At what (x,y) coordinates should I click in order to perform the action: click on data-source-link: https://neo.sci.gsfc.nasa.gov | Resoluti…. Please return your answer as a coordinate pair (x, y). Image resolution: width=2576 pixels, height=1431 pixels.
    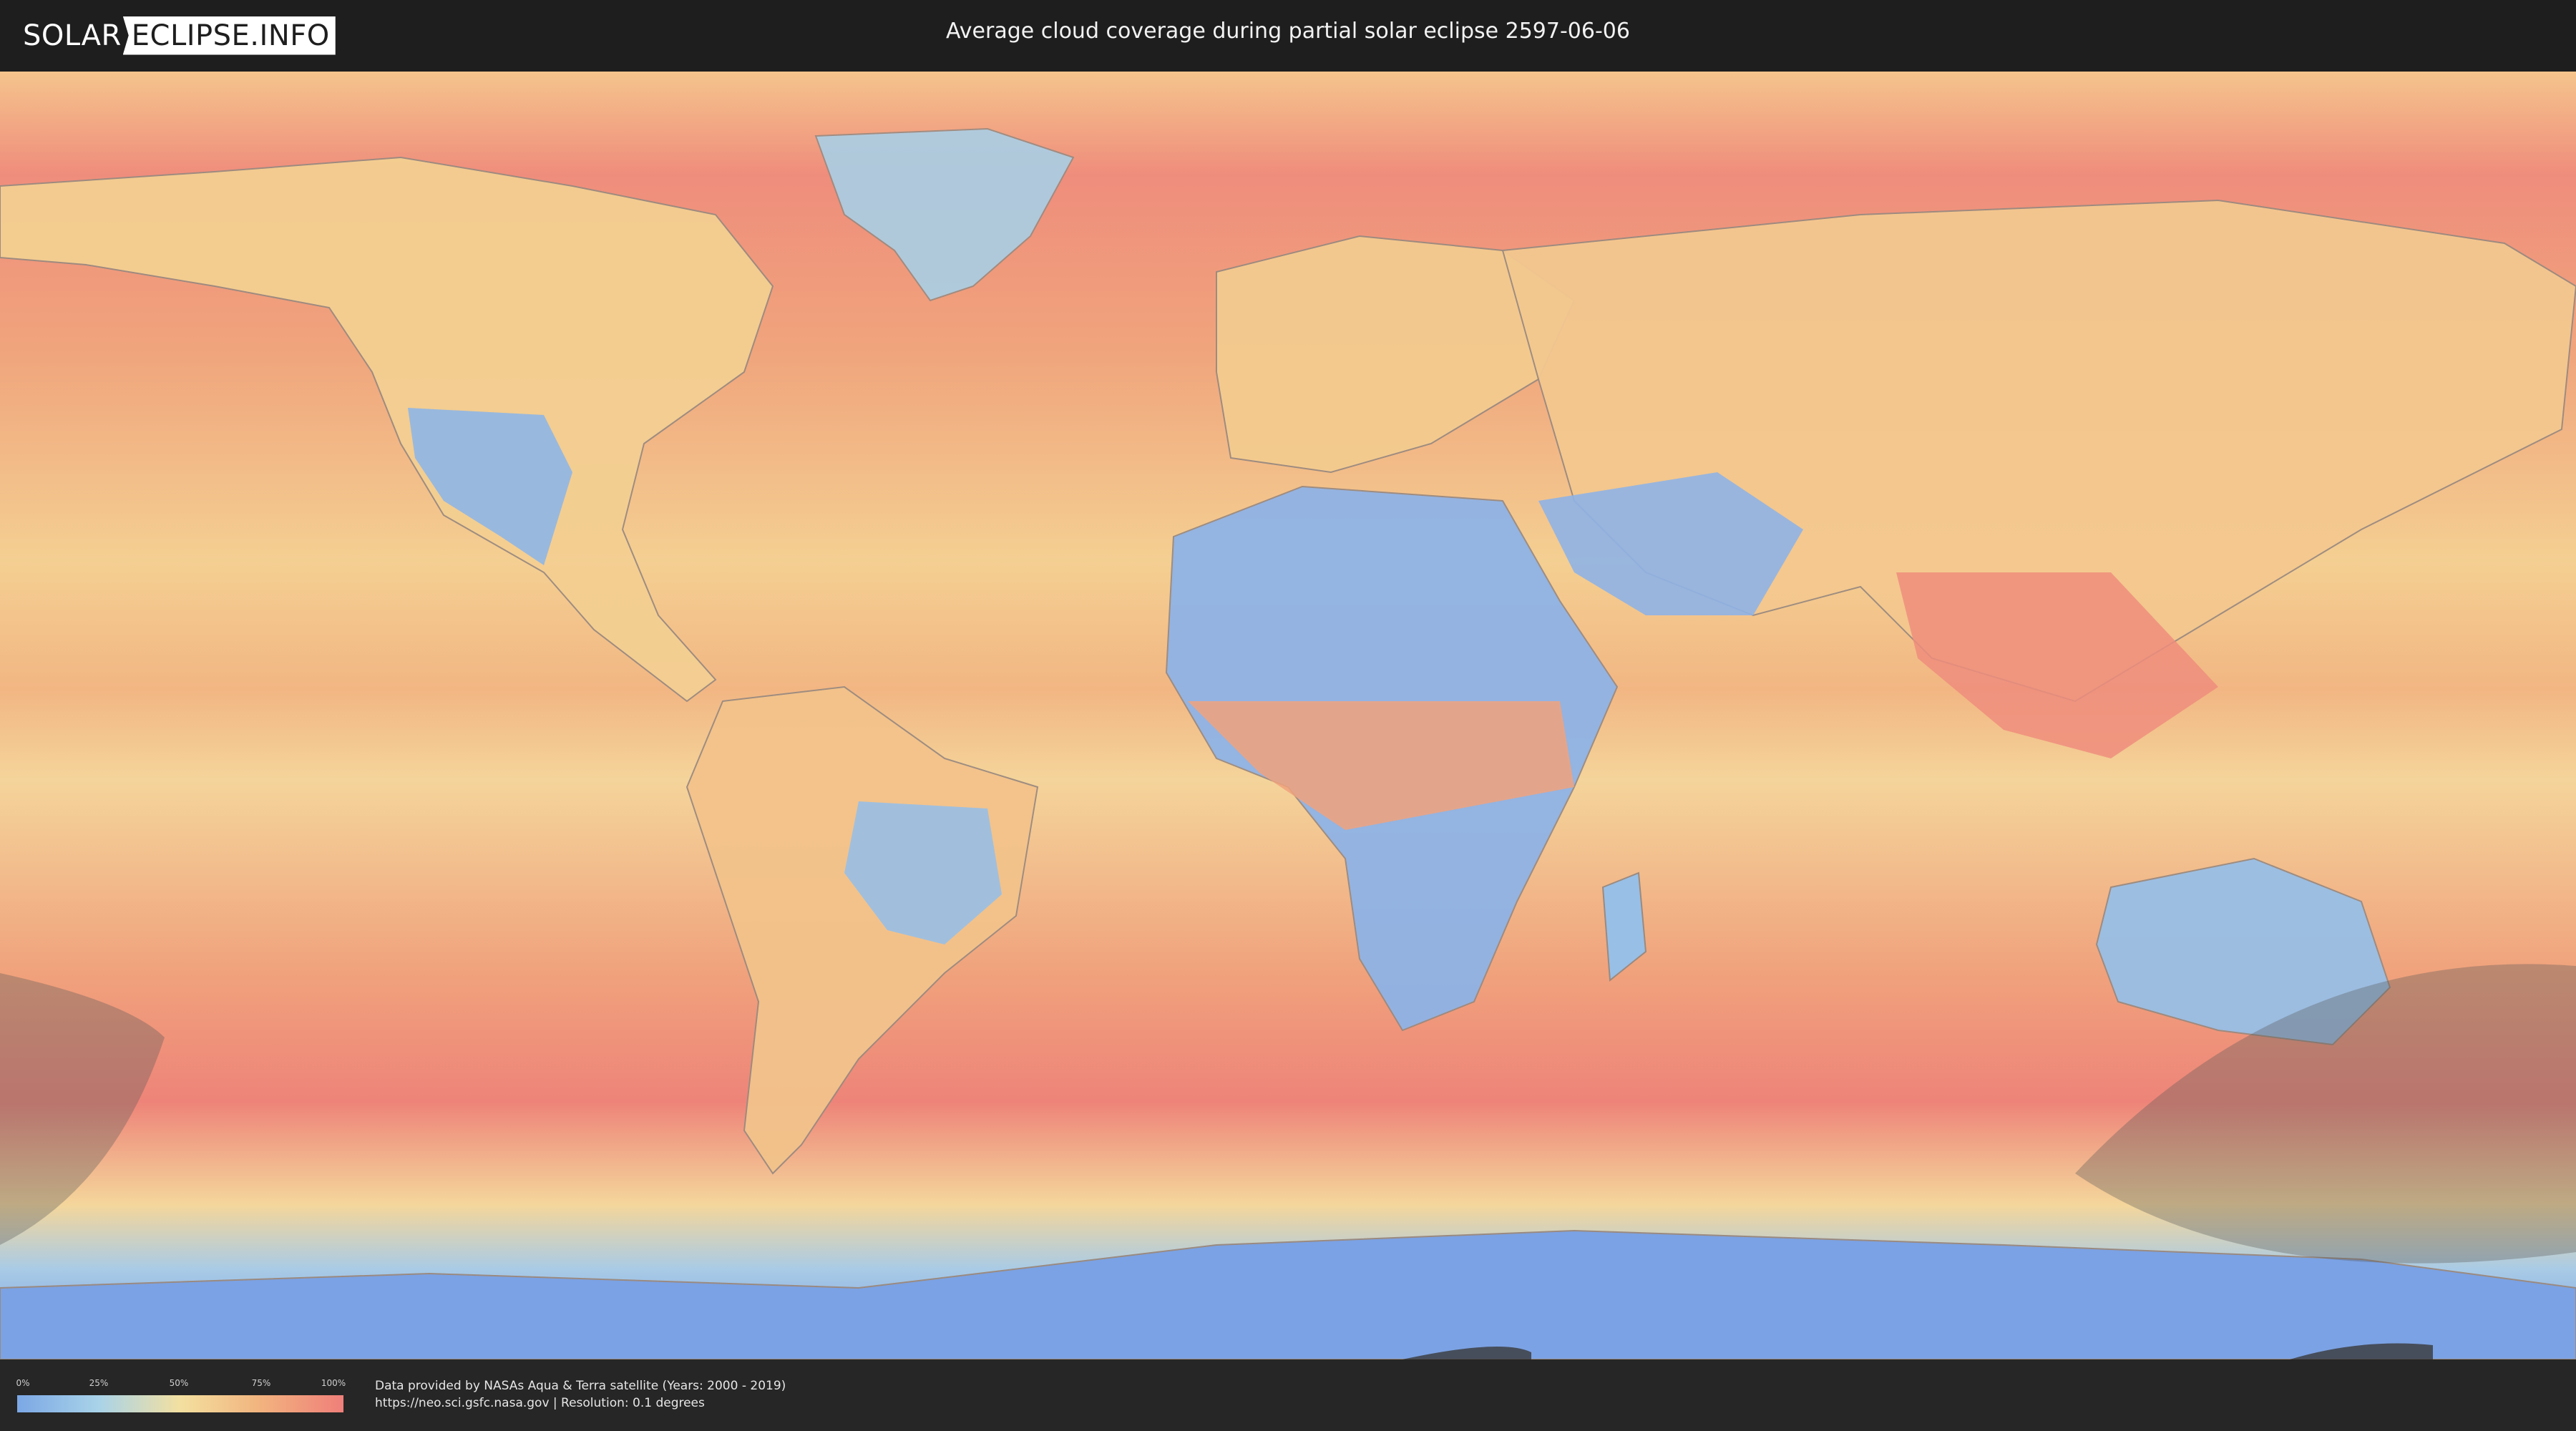
    Looking at the image, I should click on (540, 1403).